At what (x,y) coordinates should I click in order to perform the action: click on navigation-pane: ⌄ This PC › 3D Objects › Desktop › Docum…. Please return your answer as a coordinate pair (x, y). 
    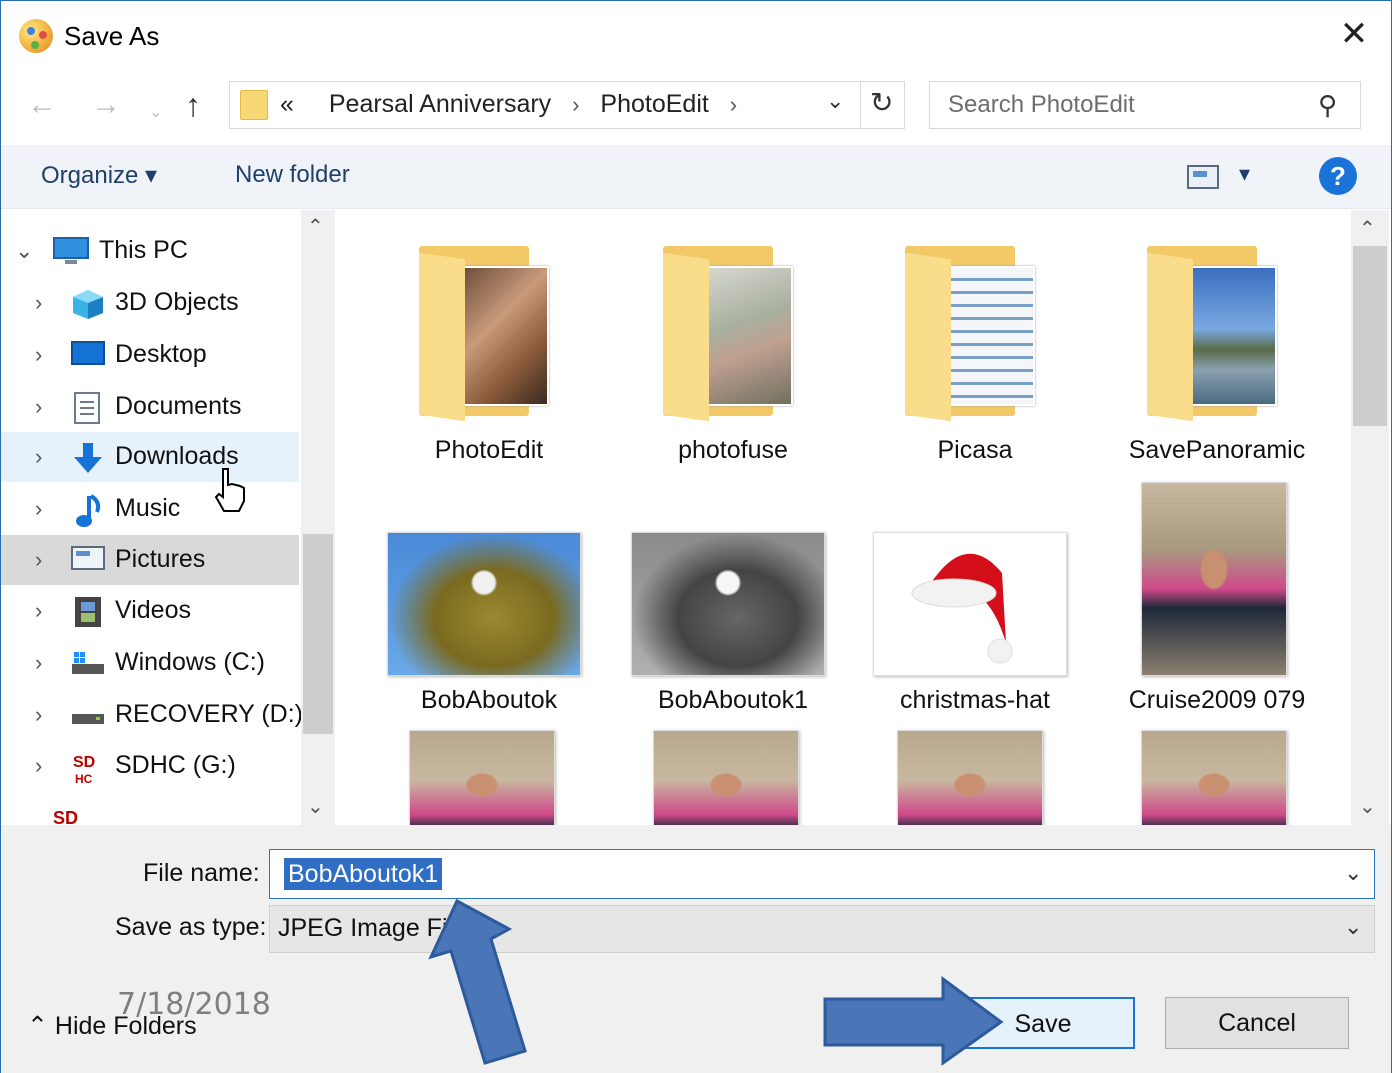
    Looking at the image, I should click on (168, 517).